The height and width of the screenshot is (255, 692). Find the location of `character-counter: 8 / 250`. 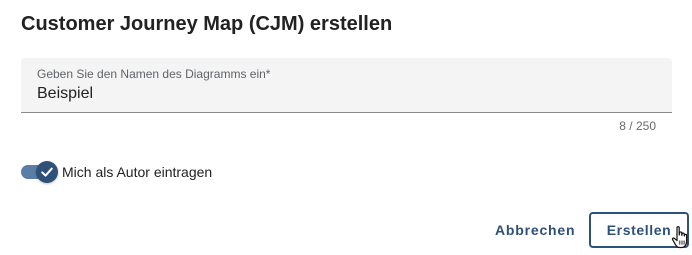

character-counter: 8 / 250 is located at coordinates (637, 126).